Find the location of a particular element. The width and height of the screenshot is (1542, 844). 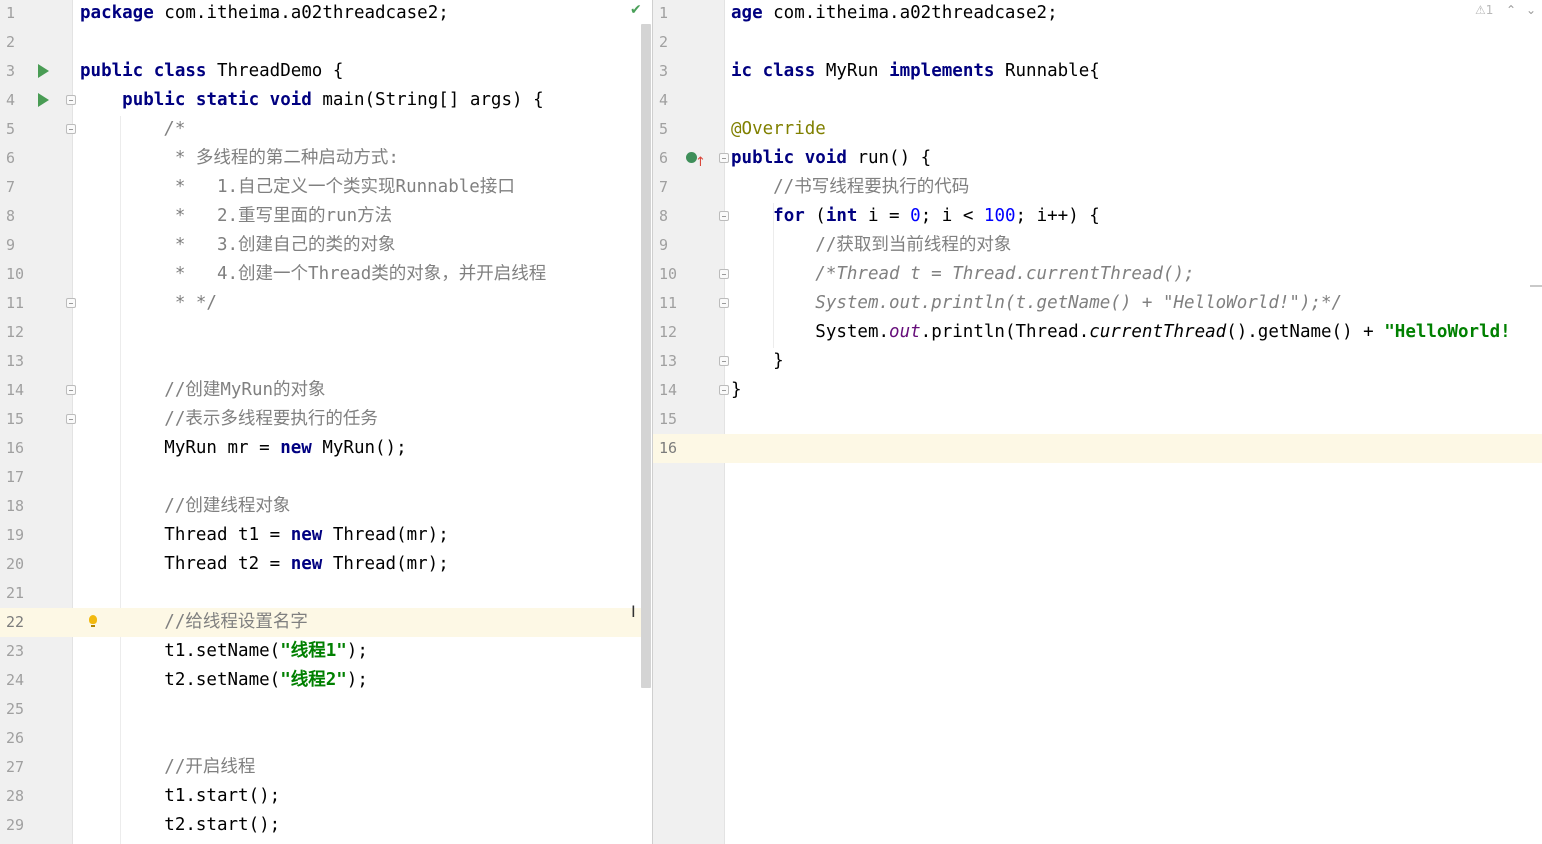

code-line: 14} is located at coordinates (1097, 390).